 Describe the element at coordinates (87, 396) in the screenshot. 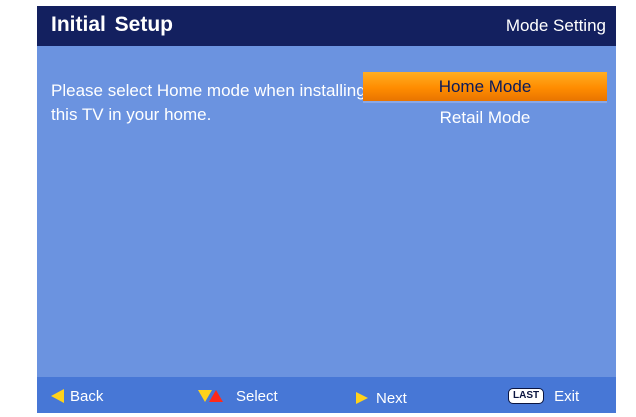

I see `back-label: Back` at that location.